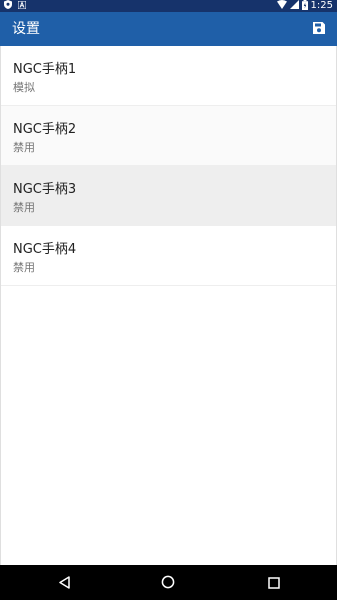  I want to click on status-time: 1:25, so click(321, 5).